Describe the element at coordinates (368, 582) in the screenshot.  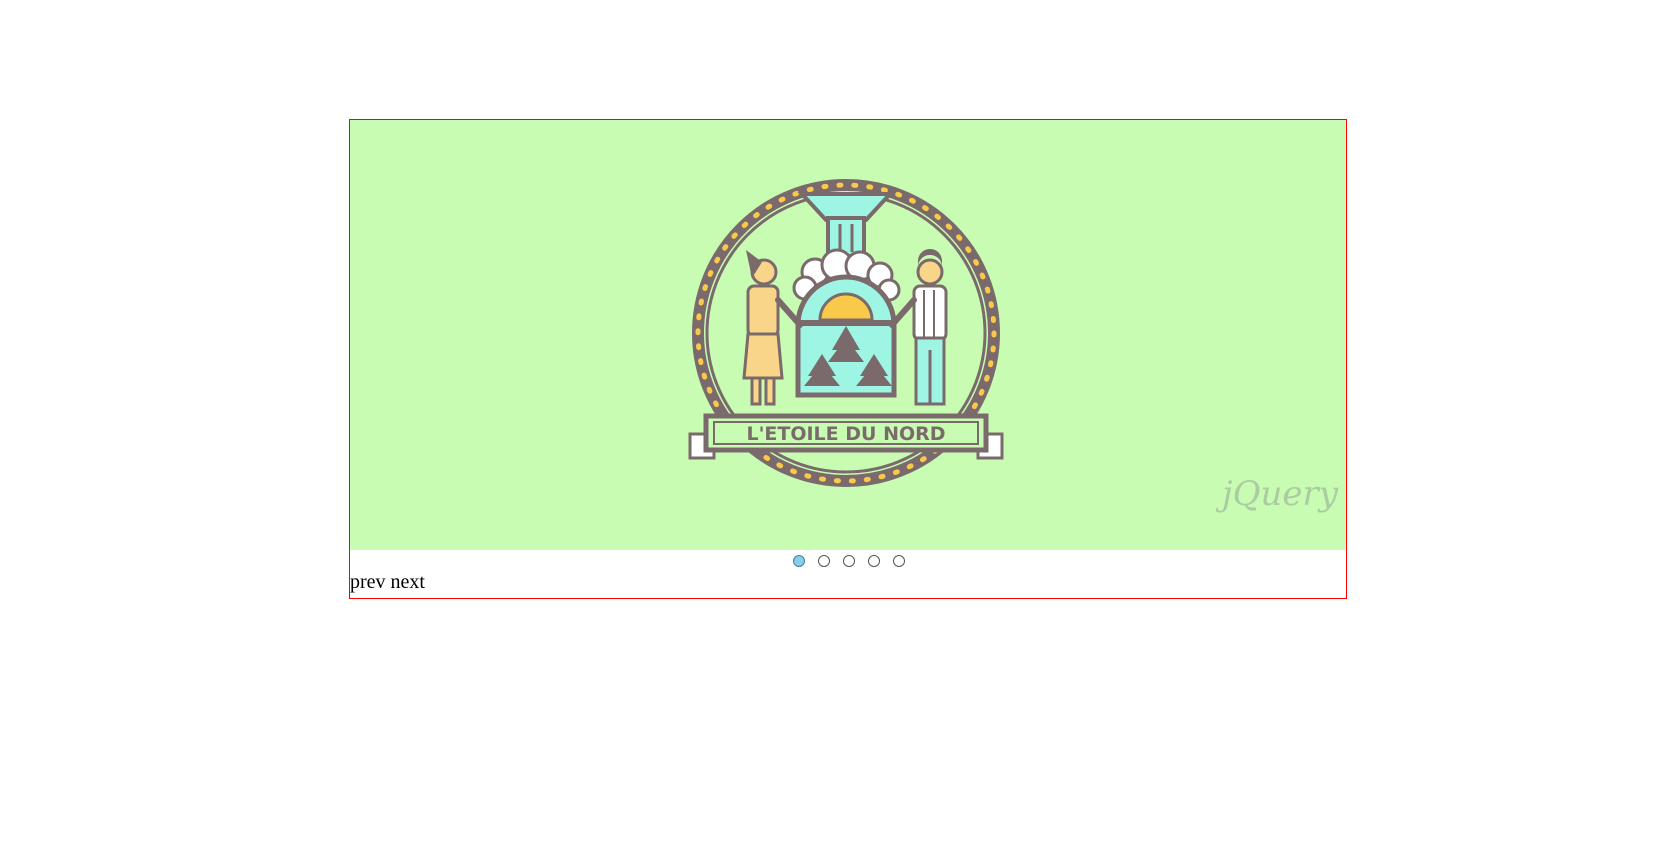
I see `prev-button: prev` at that location.